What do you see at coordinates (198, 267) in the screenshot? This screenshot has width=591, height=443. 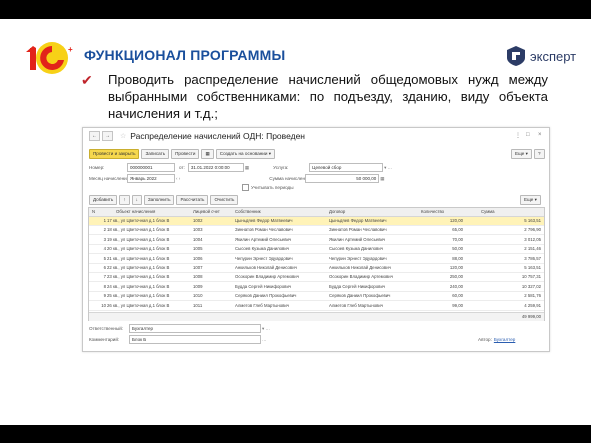 I see `cell-account: 1007` at bounding box center [198, 267].